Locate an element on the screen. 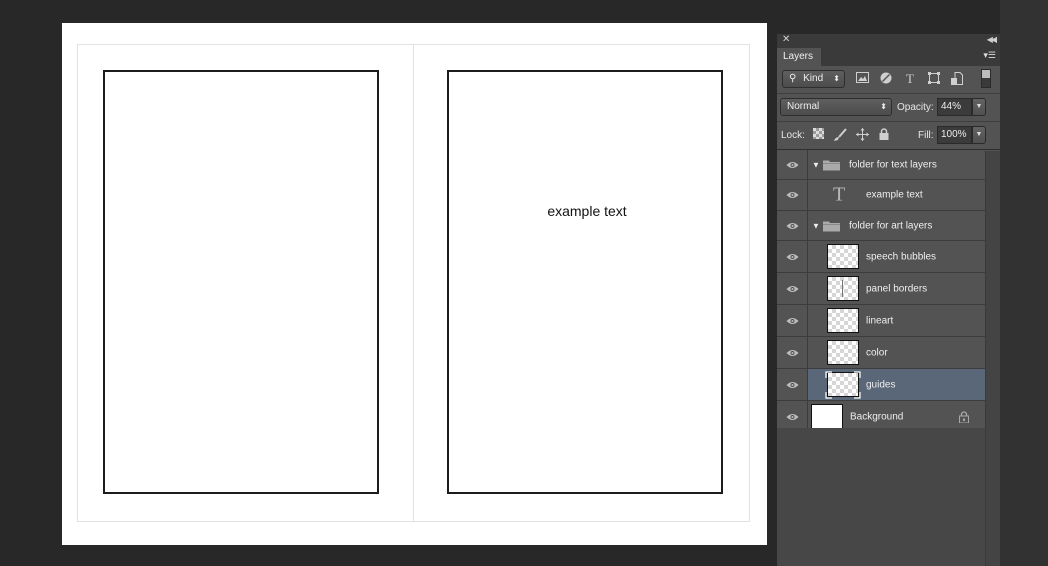 This screenshot has height=566, width=1048. kind-label: Kind is located at coordinates (813, 78).